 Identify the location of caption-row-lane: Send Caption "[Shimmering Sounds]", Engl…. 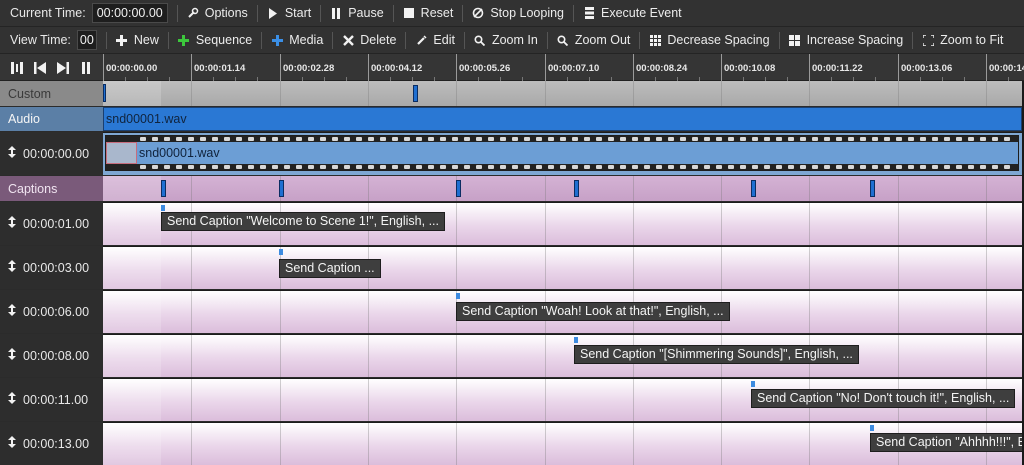
(562, 355).